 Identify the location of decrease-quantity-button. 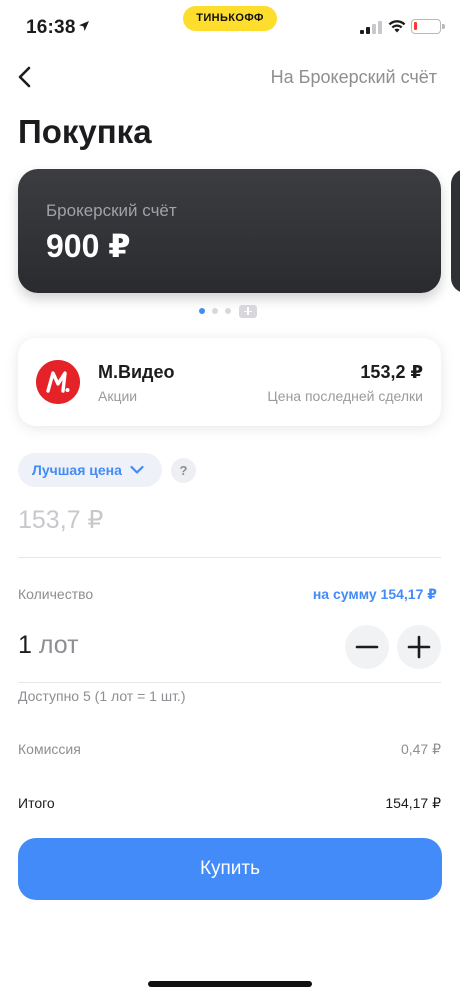
(367, 647).